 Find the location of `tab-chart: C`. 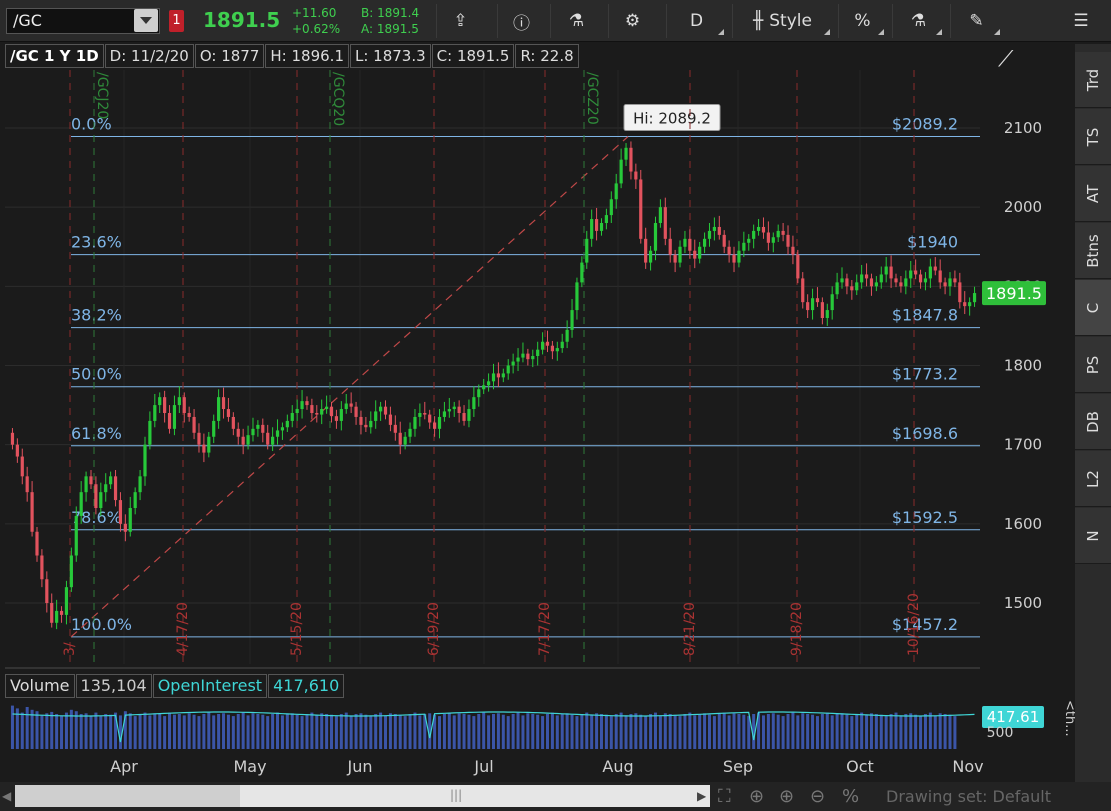

tab-chart: C is located at coordinates (1093, 308).